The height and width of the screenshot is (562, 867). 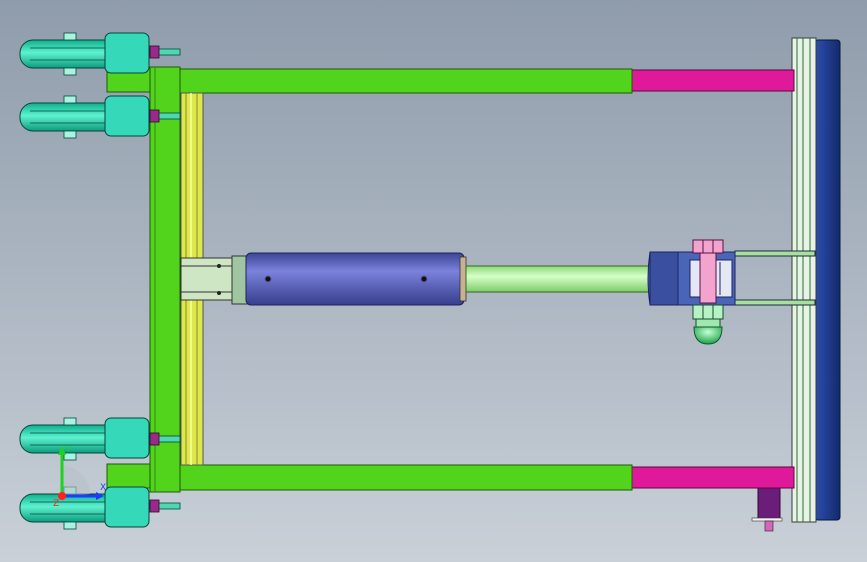 What do you see at coordinates (691, 278) in the screenshot?
I see `clevis` at bounding box center [691, 278].